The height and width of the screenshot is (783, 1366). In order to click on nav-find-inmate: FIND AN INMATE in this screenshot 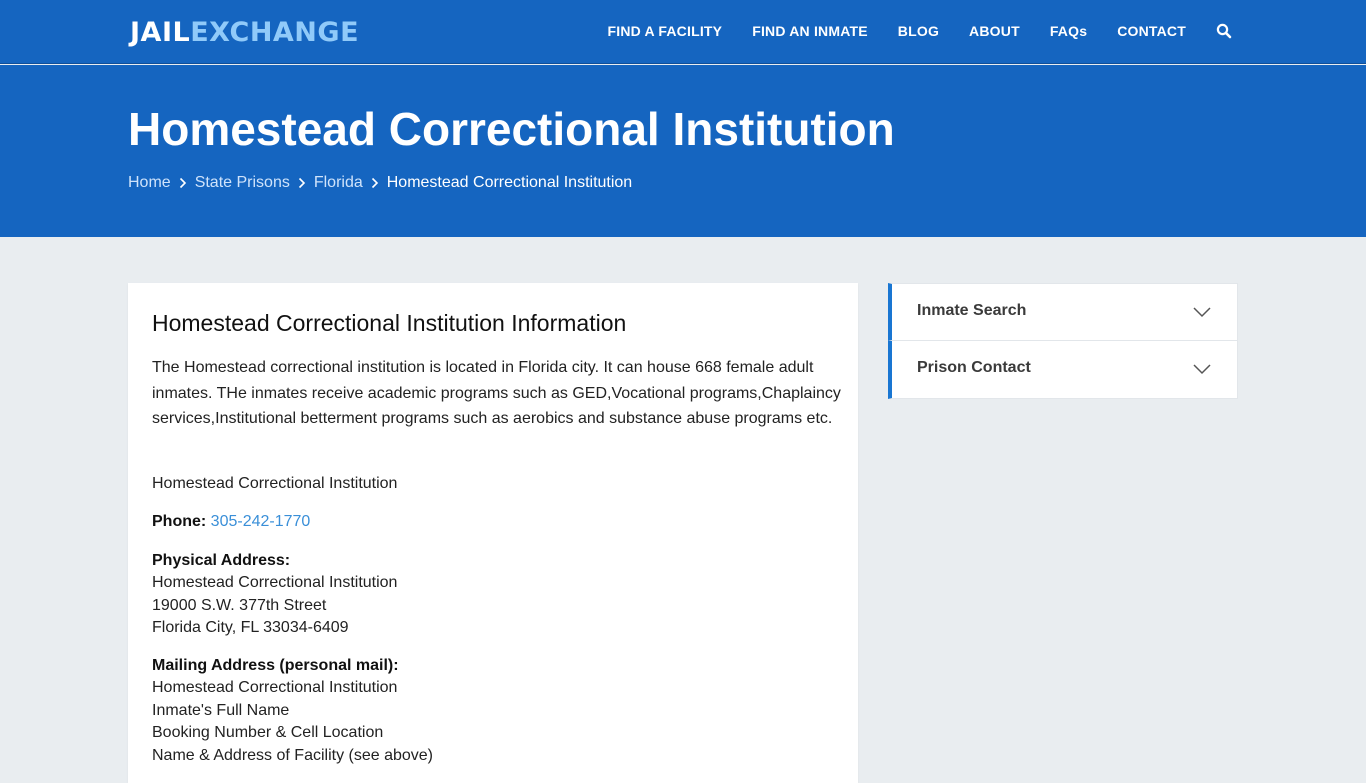, I will do `click(810, 31)`.